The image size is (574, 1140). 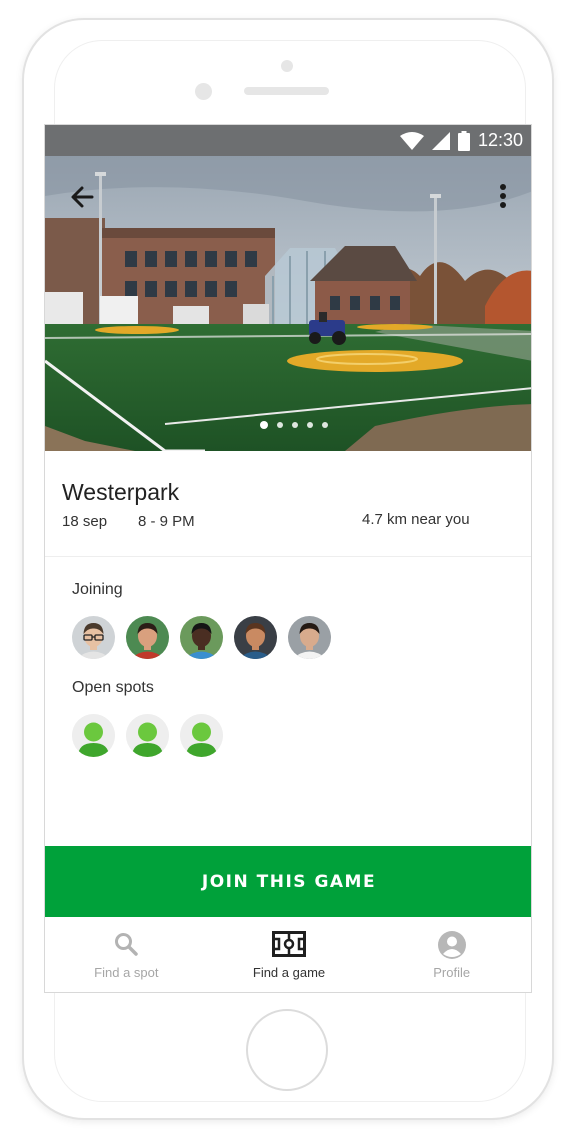 What do you see at coordinates (411, 140) in the screenshot?
I see `wifi-icon` at bounding box center [411, 140].